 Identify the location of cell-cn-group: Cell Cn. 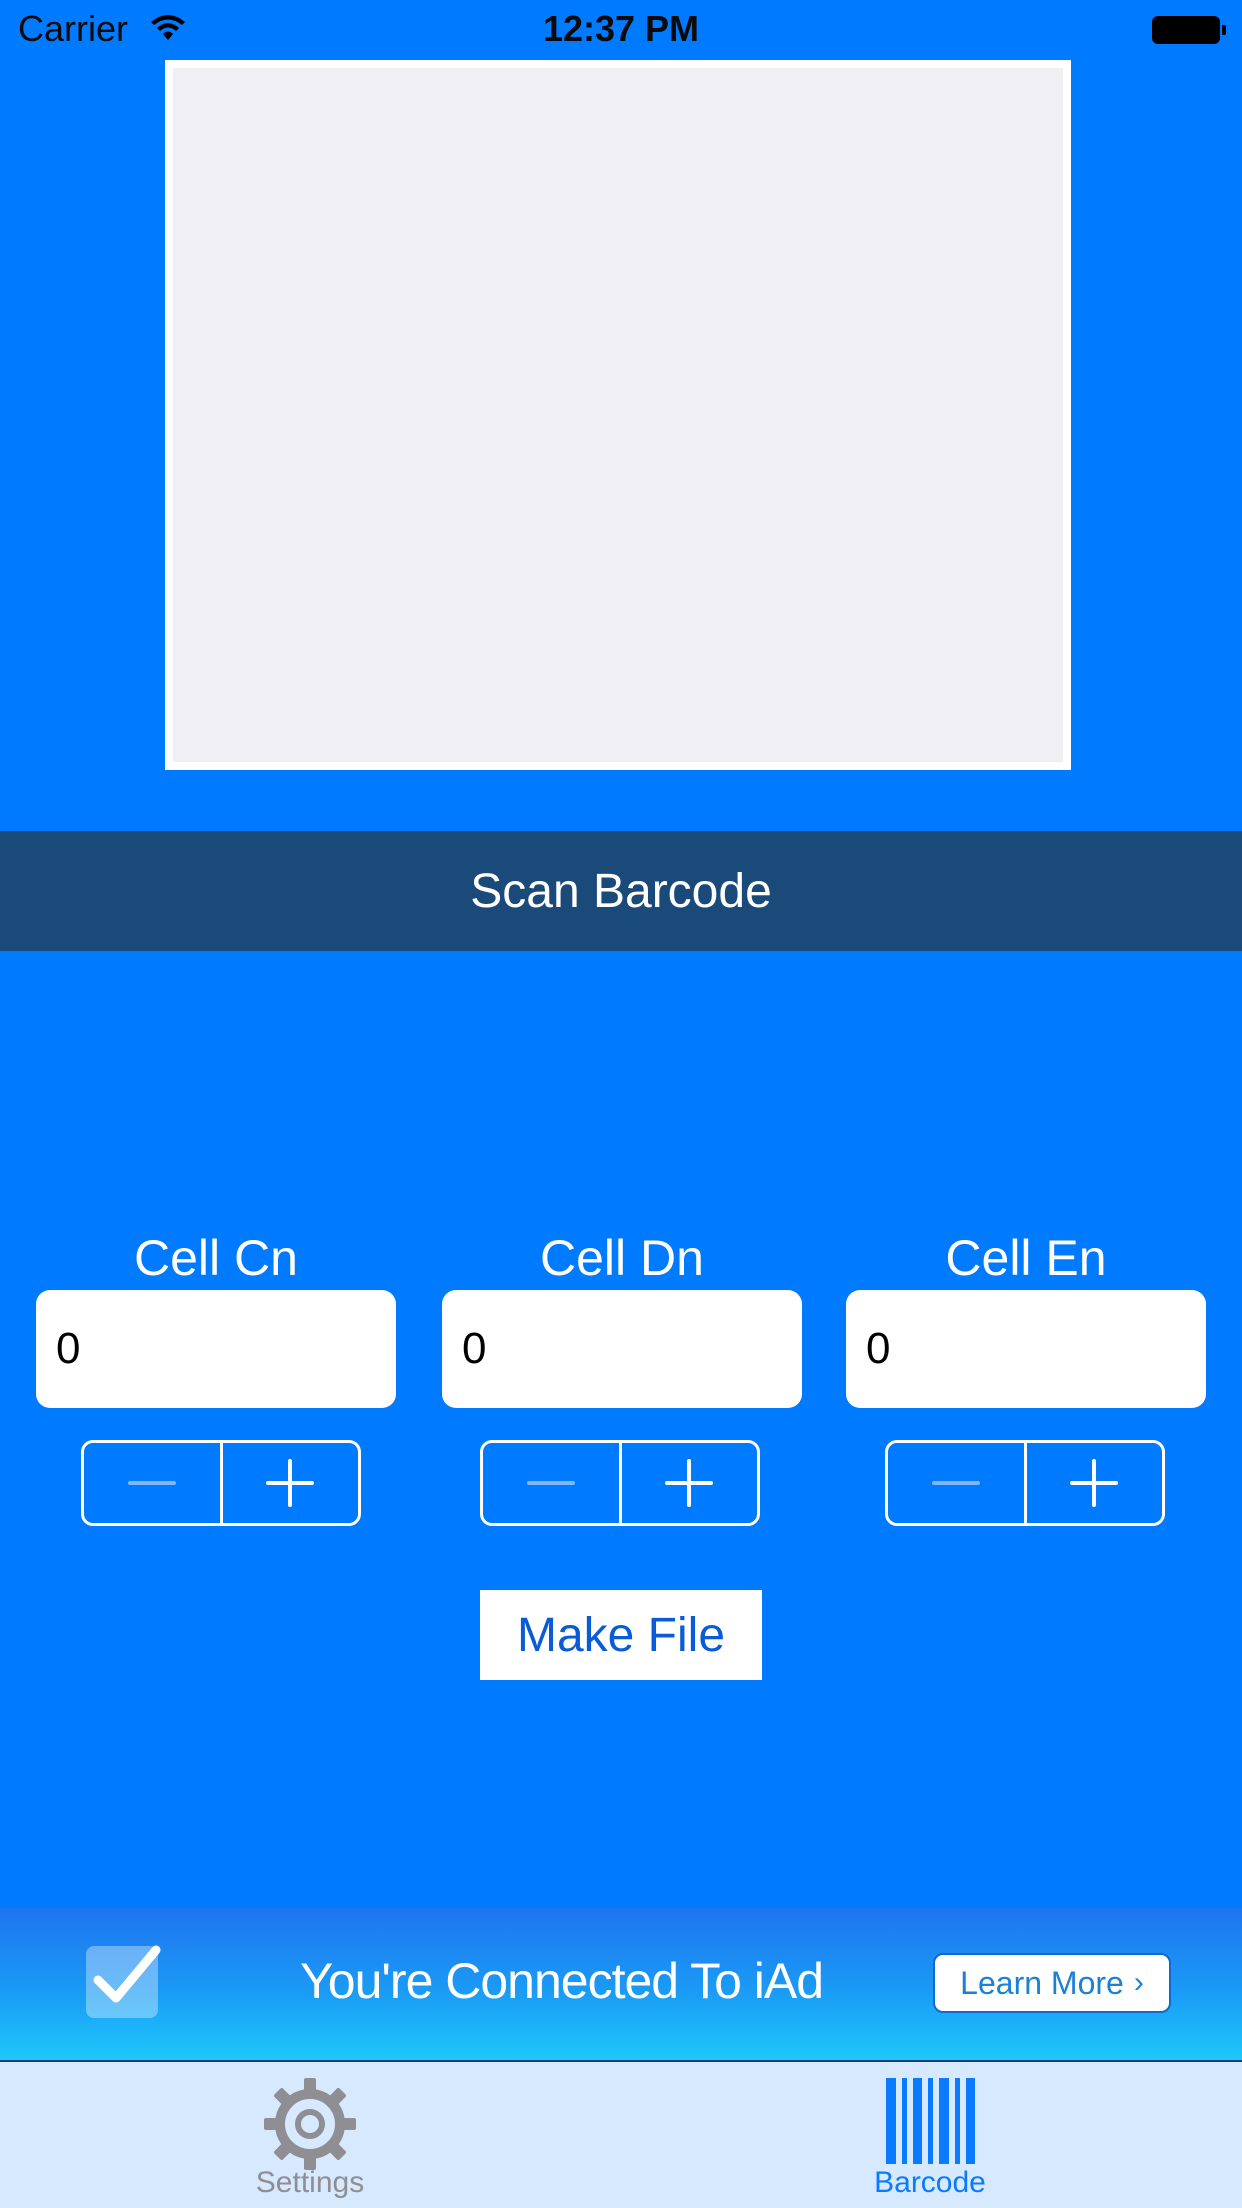
(216, 1318).